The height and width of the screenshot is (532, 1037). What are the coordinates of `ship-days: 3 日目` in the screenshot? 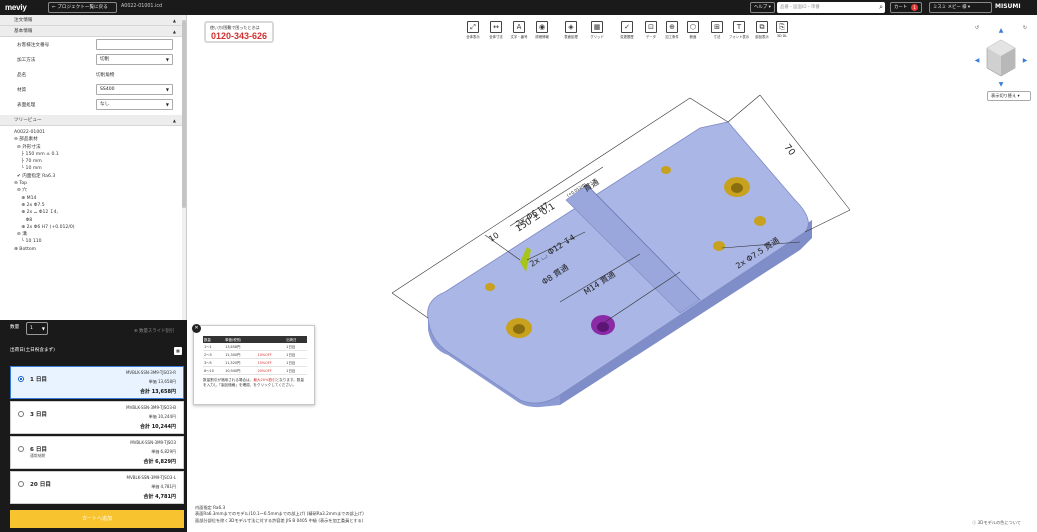 It's located at (39, 415).